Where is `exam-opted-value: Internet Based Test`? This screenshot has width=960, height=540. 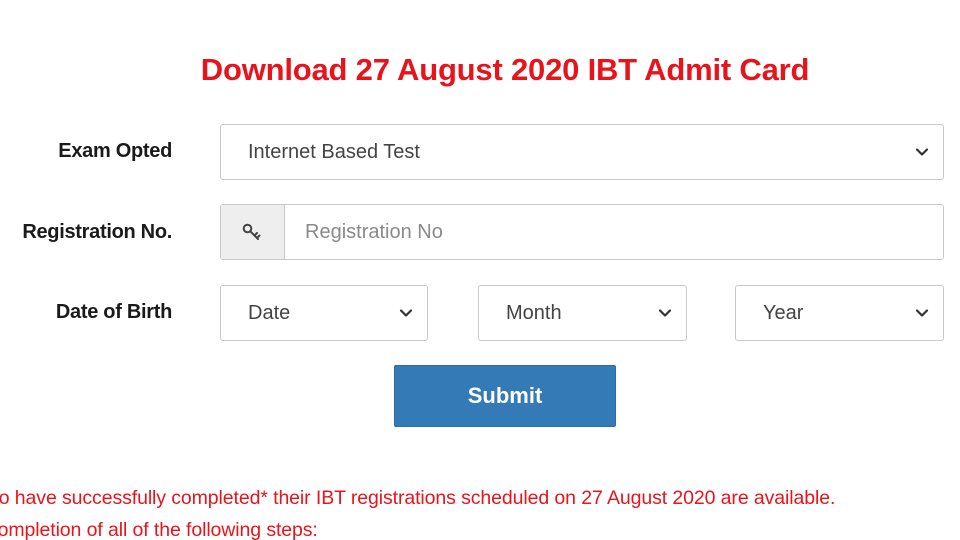 exam-opted-value: Internet Based Test is located at coordinates (334, 151).